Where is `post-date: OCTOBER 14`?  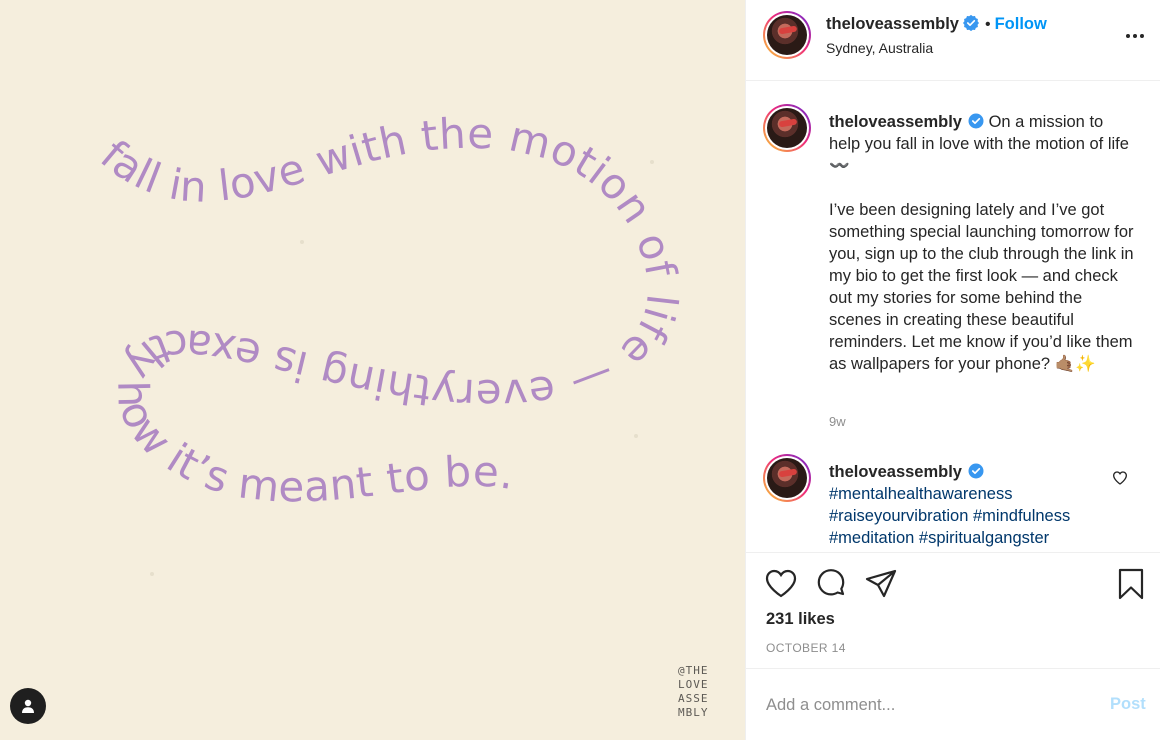
post-date: OCTOBER 14 is located at coordinates (806, 648).